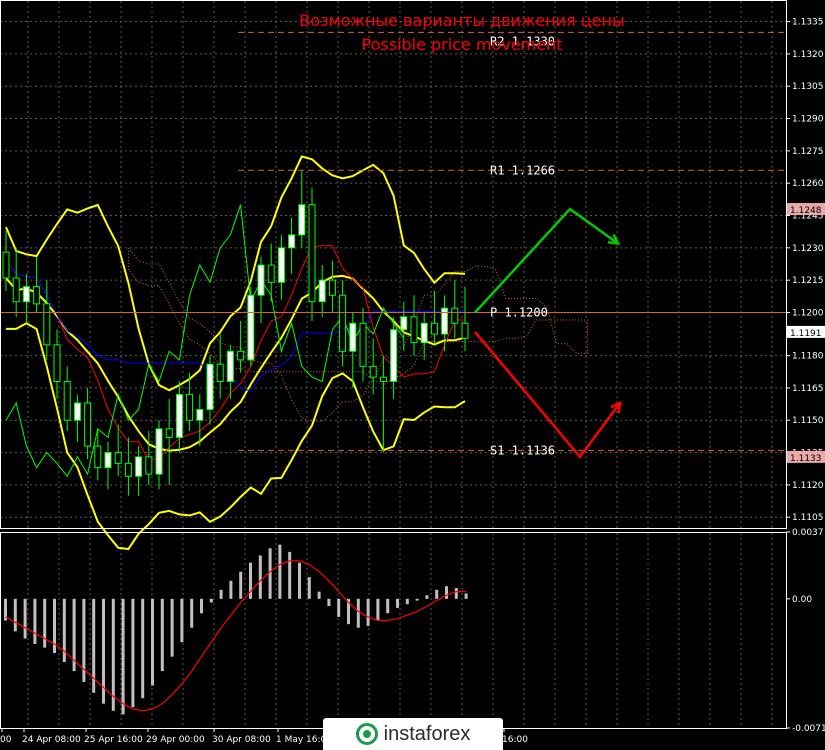 Image resolution: width=825 pixels, height=750 pixels. I want to click on forecast-up-arrow, so click(546, 260).